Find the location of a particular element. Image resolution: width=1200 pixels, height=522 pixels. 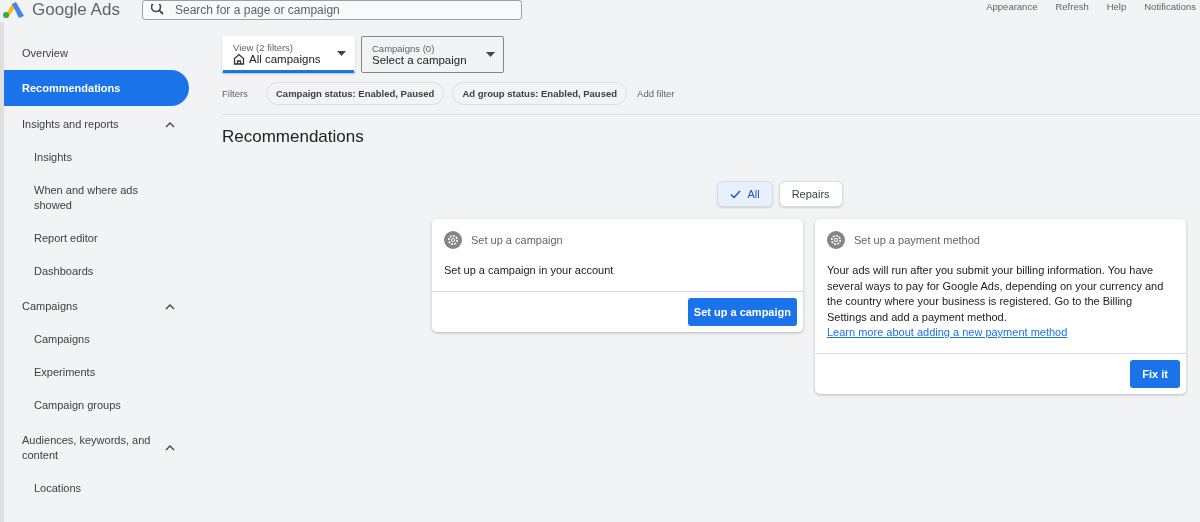

page-title: Recommendations is located at coordinates (293, 137).